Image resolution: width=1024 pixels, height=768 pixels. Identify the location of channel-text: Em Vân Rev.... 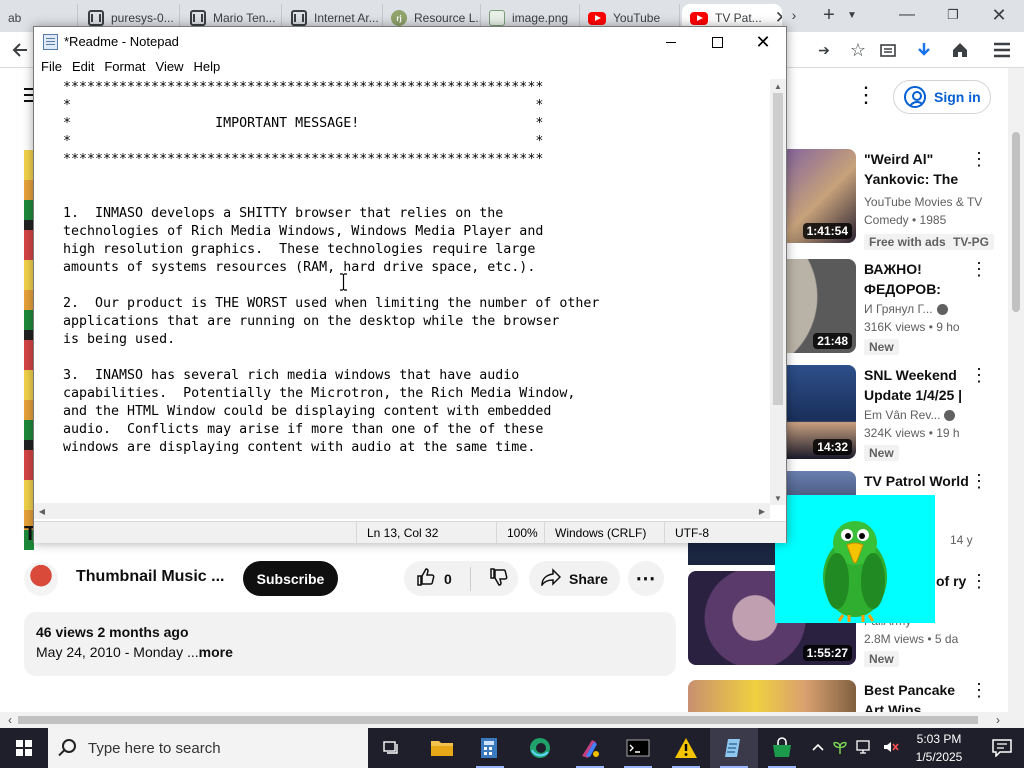
(902, 415).